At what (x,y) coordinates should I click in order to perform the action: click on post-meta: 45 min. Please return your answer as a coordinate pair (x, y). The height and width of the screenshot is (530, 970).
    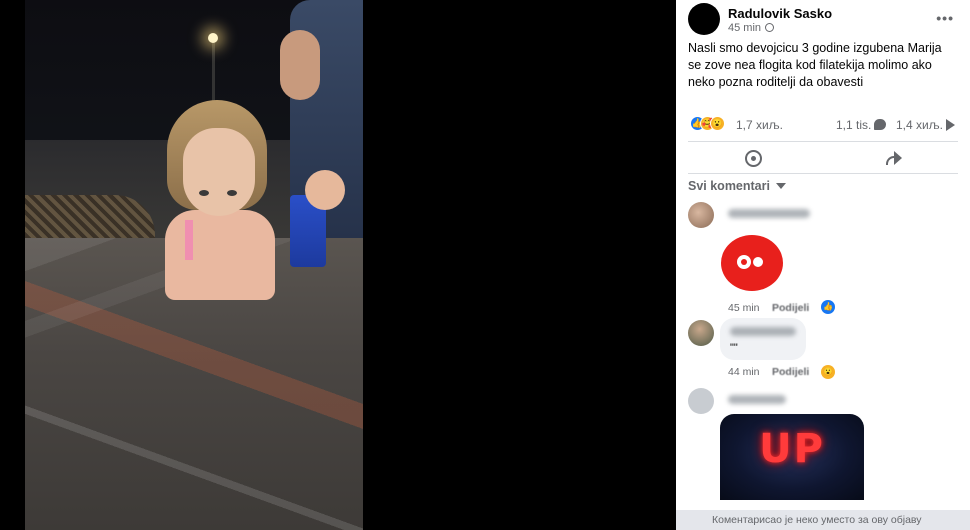
    Looking at the image, I should click on (751, 28).